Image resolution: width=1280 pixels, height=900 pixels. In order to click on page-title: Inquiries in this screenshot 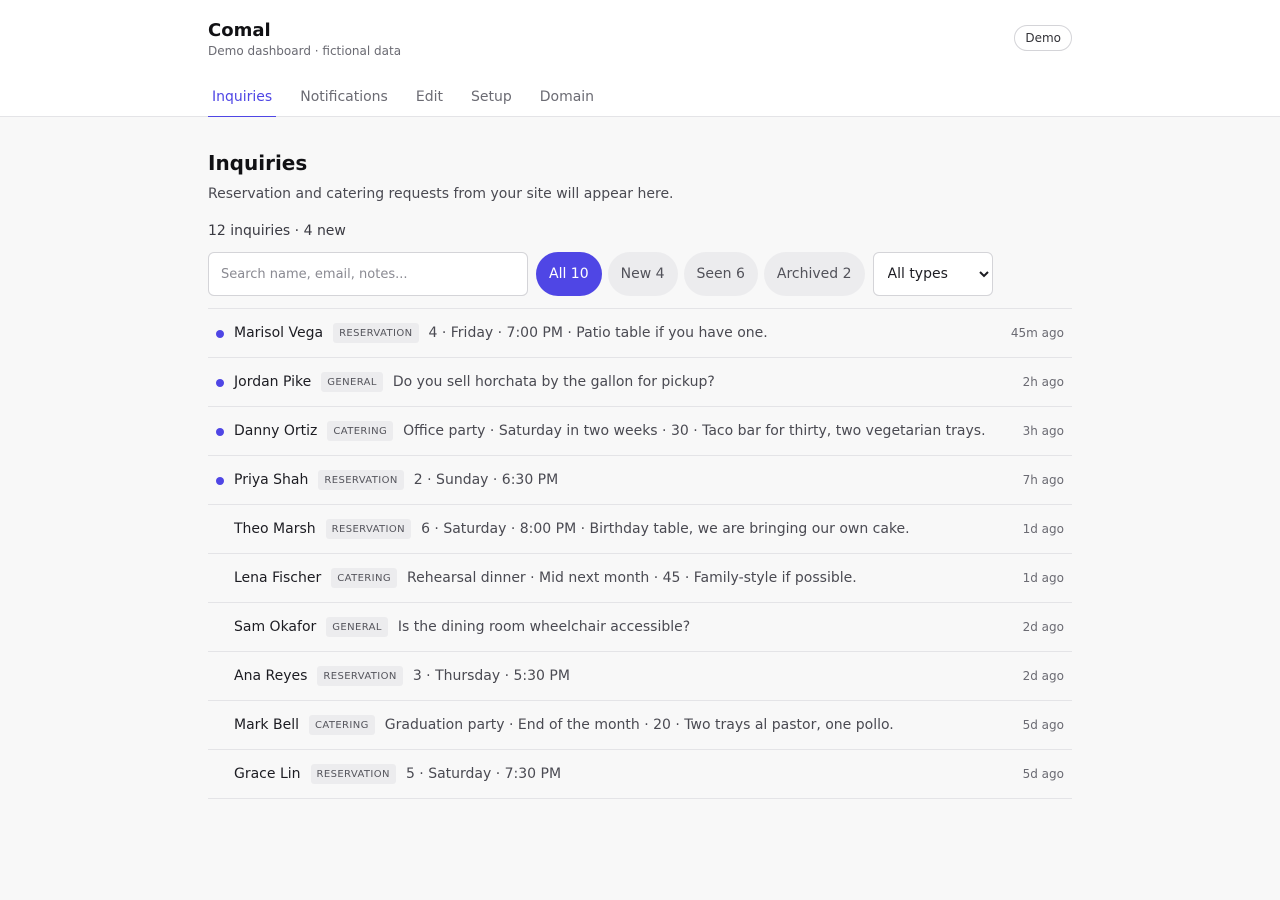, I will do `click(258, 163)`.